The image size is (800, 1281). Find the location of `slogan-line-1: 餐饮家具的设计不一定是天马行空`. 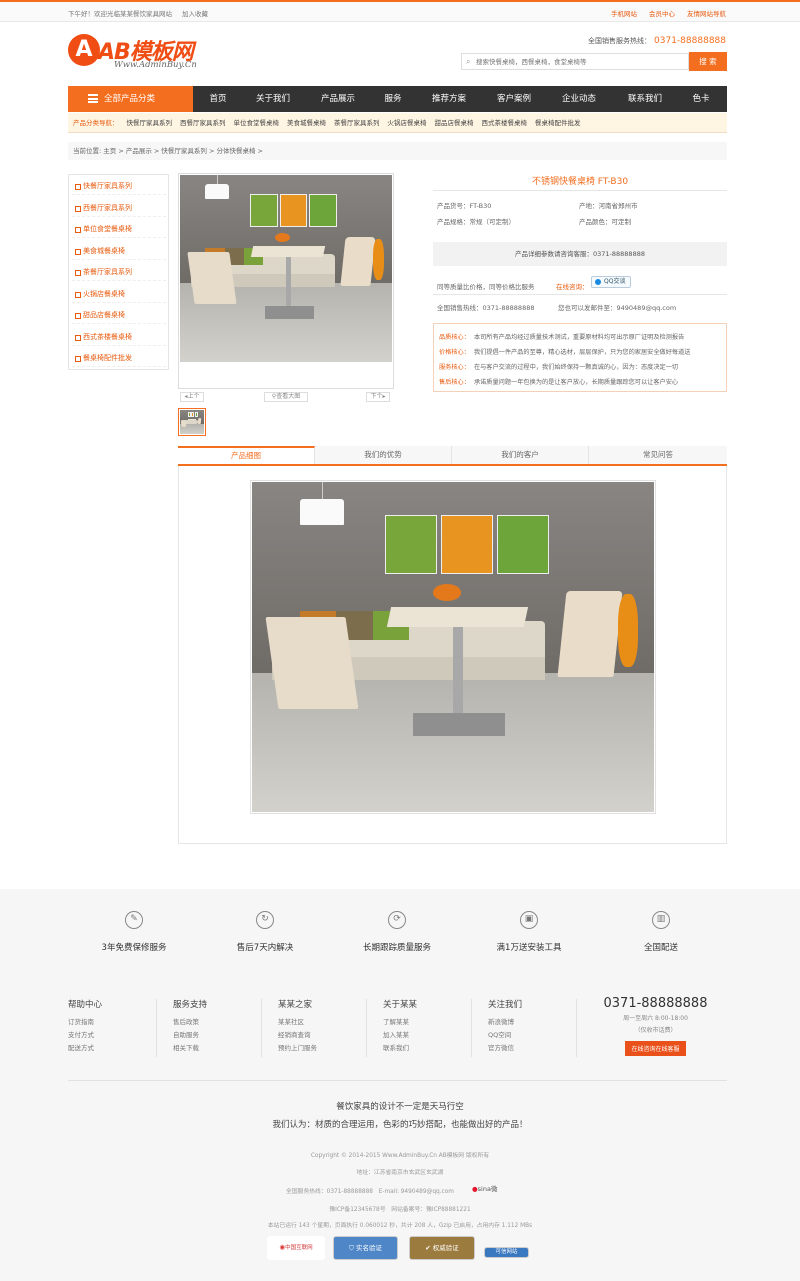

slogan-line-1: 餐饮家具的设计不一定是天马行空 is located at coordinates (400, 1107).